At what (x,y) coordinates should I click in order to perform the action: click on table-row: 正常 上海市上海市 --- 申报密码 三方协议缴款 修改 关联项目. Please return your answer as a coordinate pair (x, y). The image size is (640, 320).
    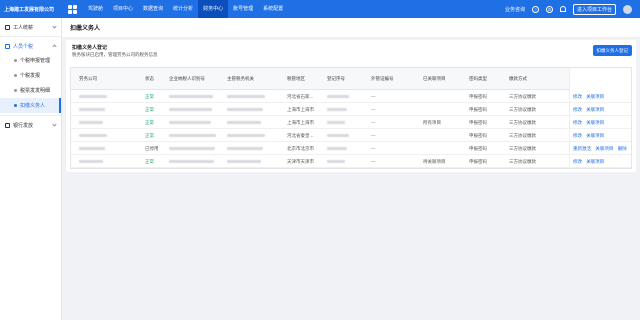
    Looking at the image, I should click on (351, 109).